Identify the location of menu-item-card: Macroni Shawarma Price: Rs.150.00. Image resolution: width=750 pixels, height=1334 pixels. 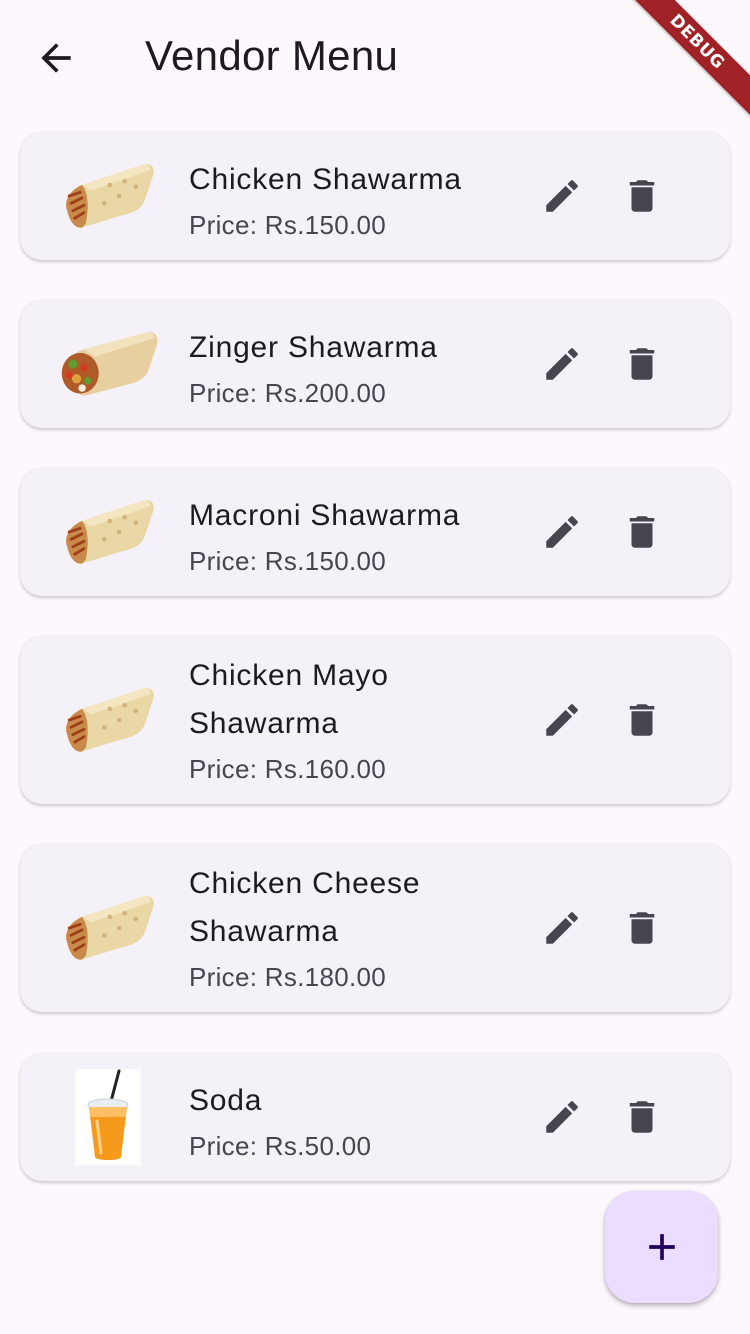
(375, 532).